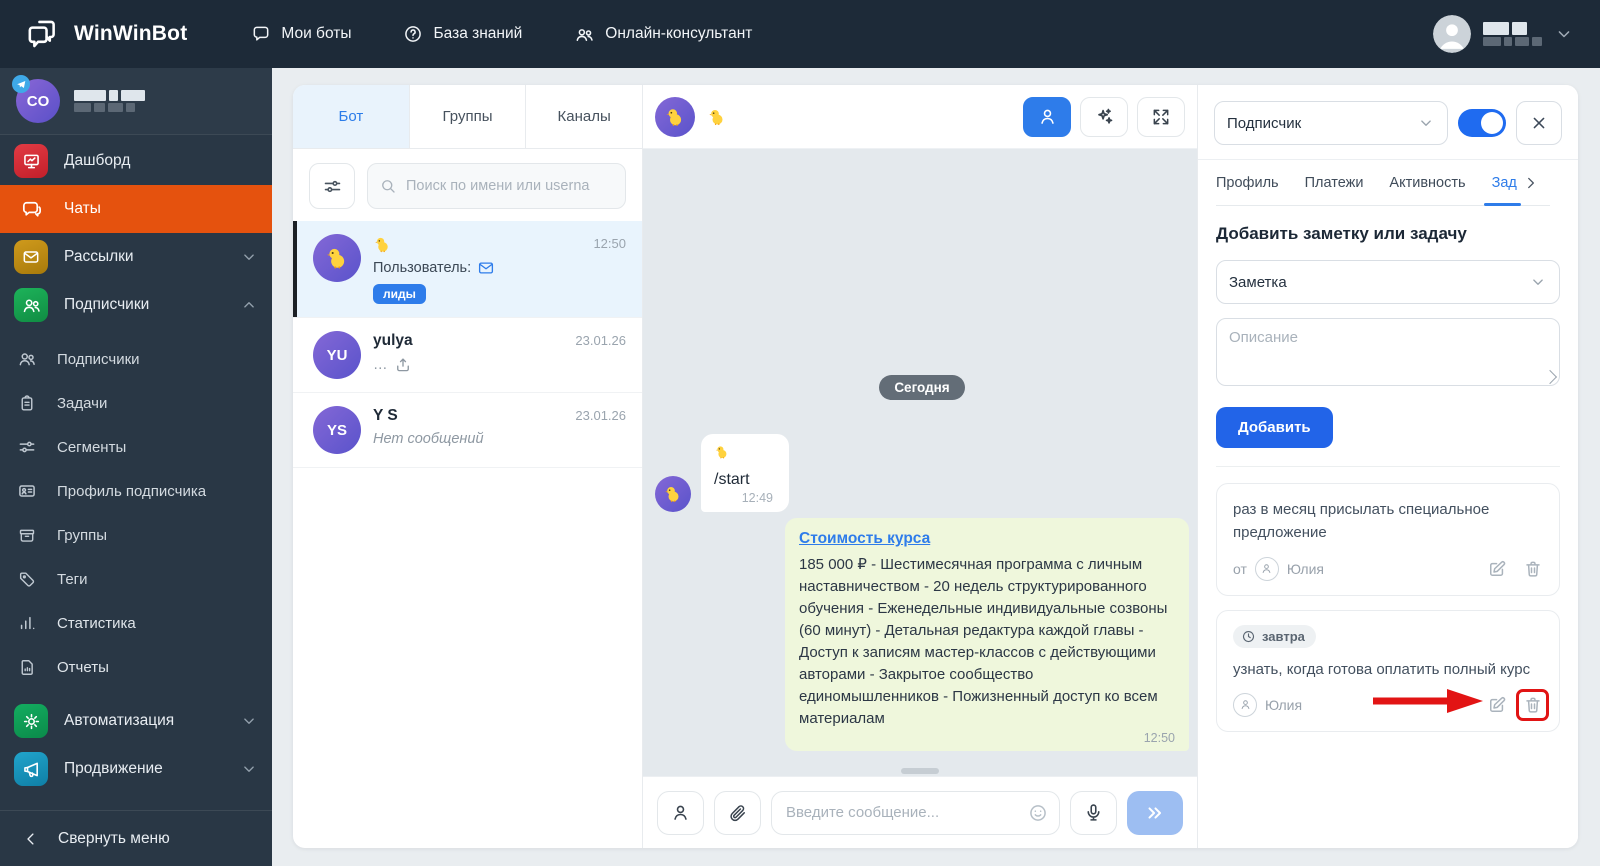 This screenshot has width=1600, height=866. Describe the element at coordinates (1266, 568) in the screenshot. I see `author-avatar-icon` at that location.